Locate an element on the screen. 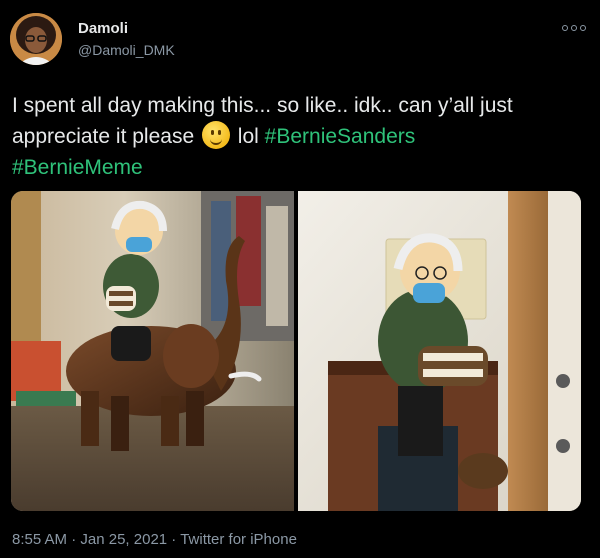 Image resolution: width=600 pixels, height=558 pixels. slightly-smiling-face-emoji-icon is located at coordinates (215, 135).